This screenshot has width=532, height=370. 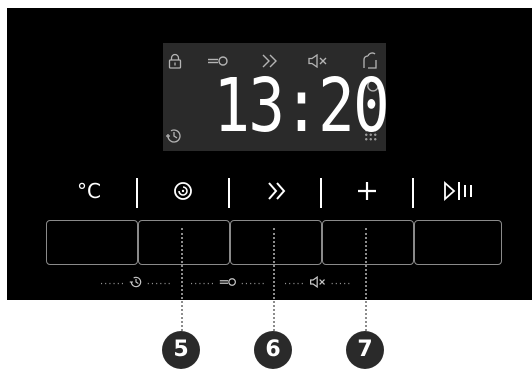 What do you see at coordinates (92, 242) in the screenshot?
I see `temperature-button` at bounding box center [92, 242].